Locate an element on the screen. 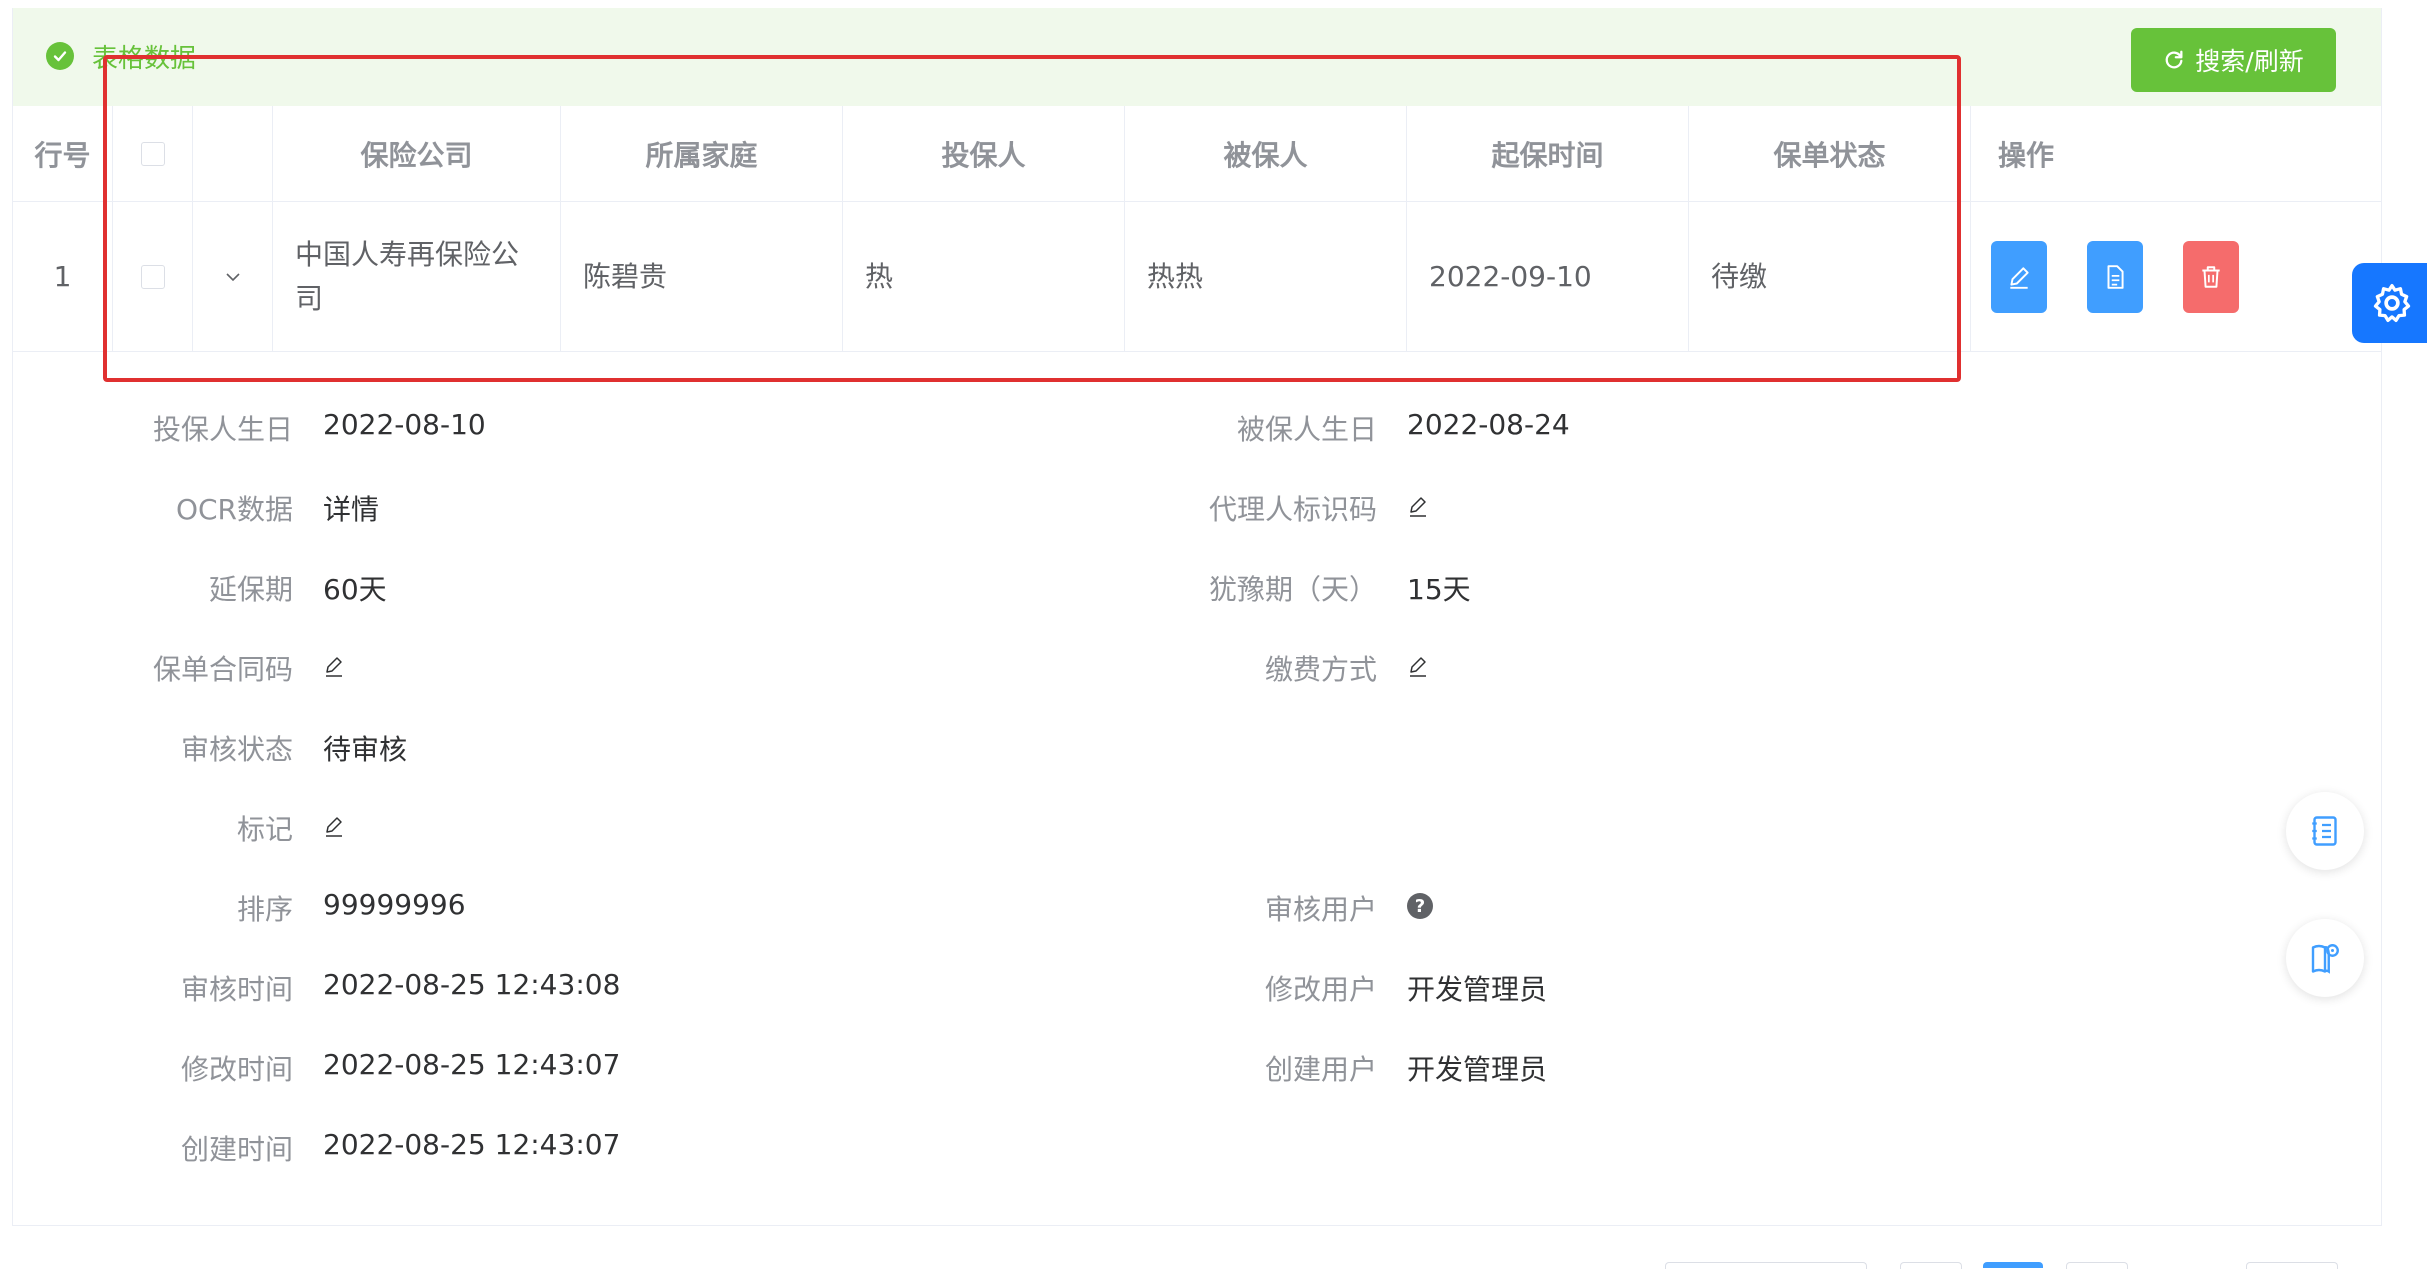 Image resolution: width=2427 pixels, height=1269 pixels. delete-button is located at coordinates (2211, 276).